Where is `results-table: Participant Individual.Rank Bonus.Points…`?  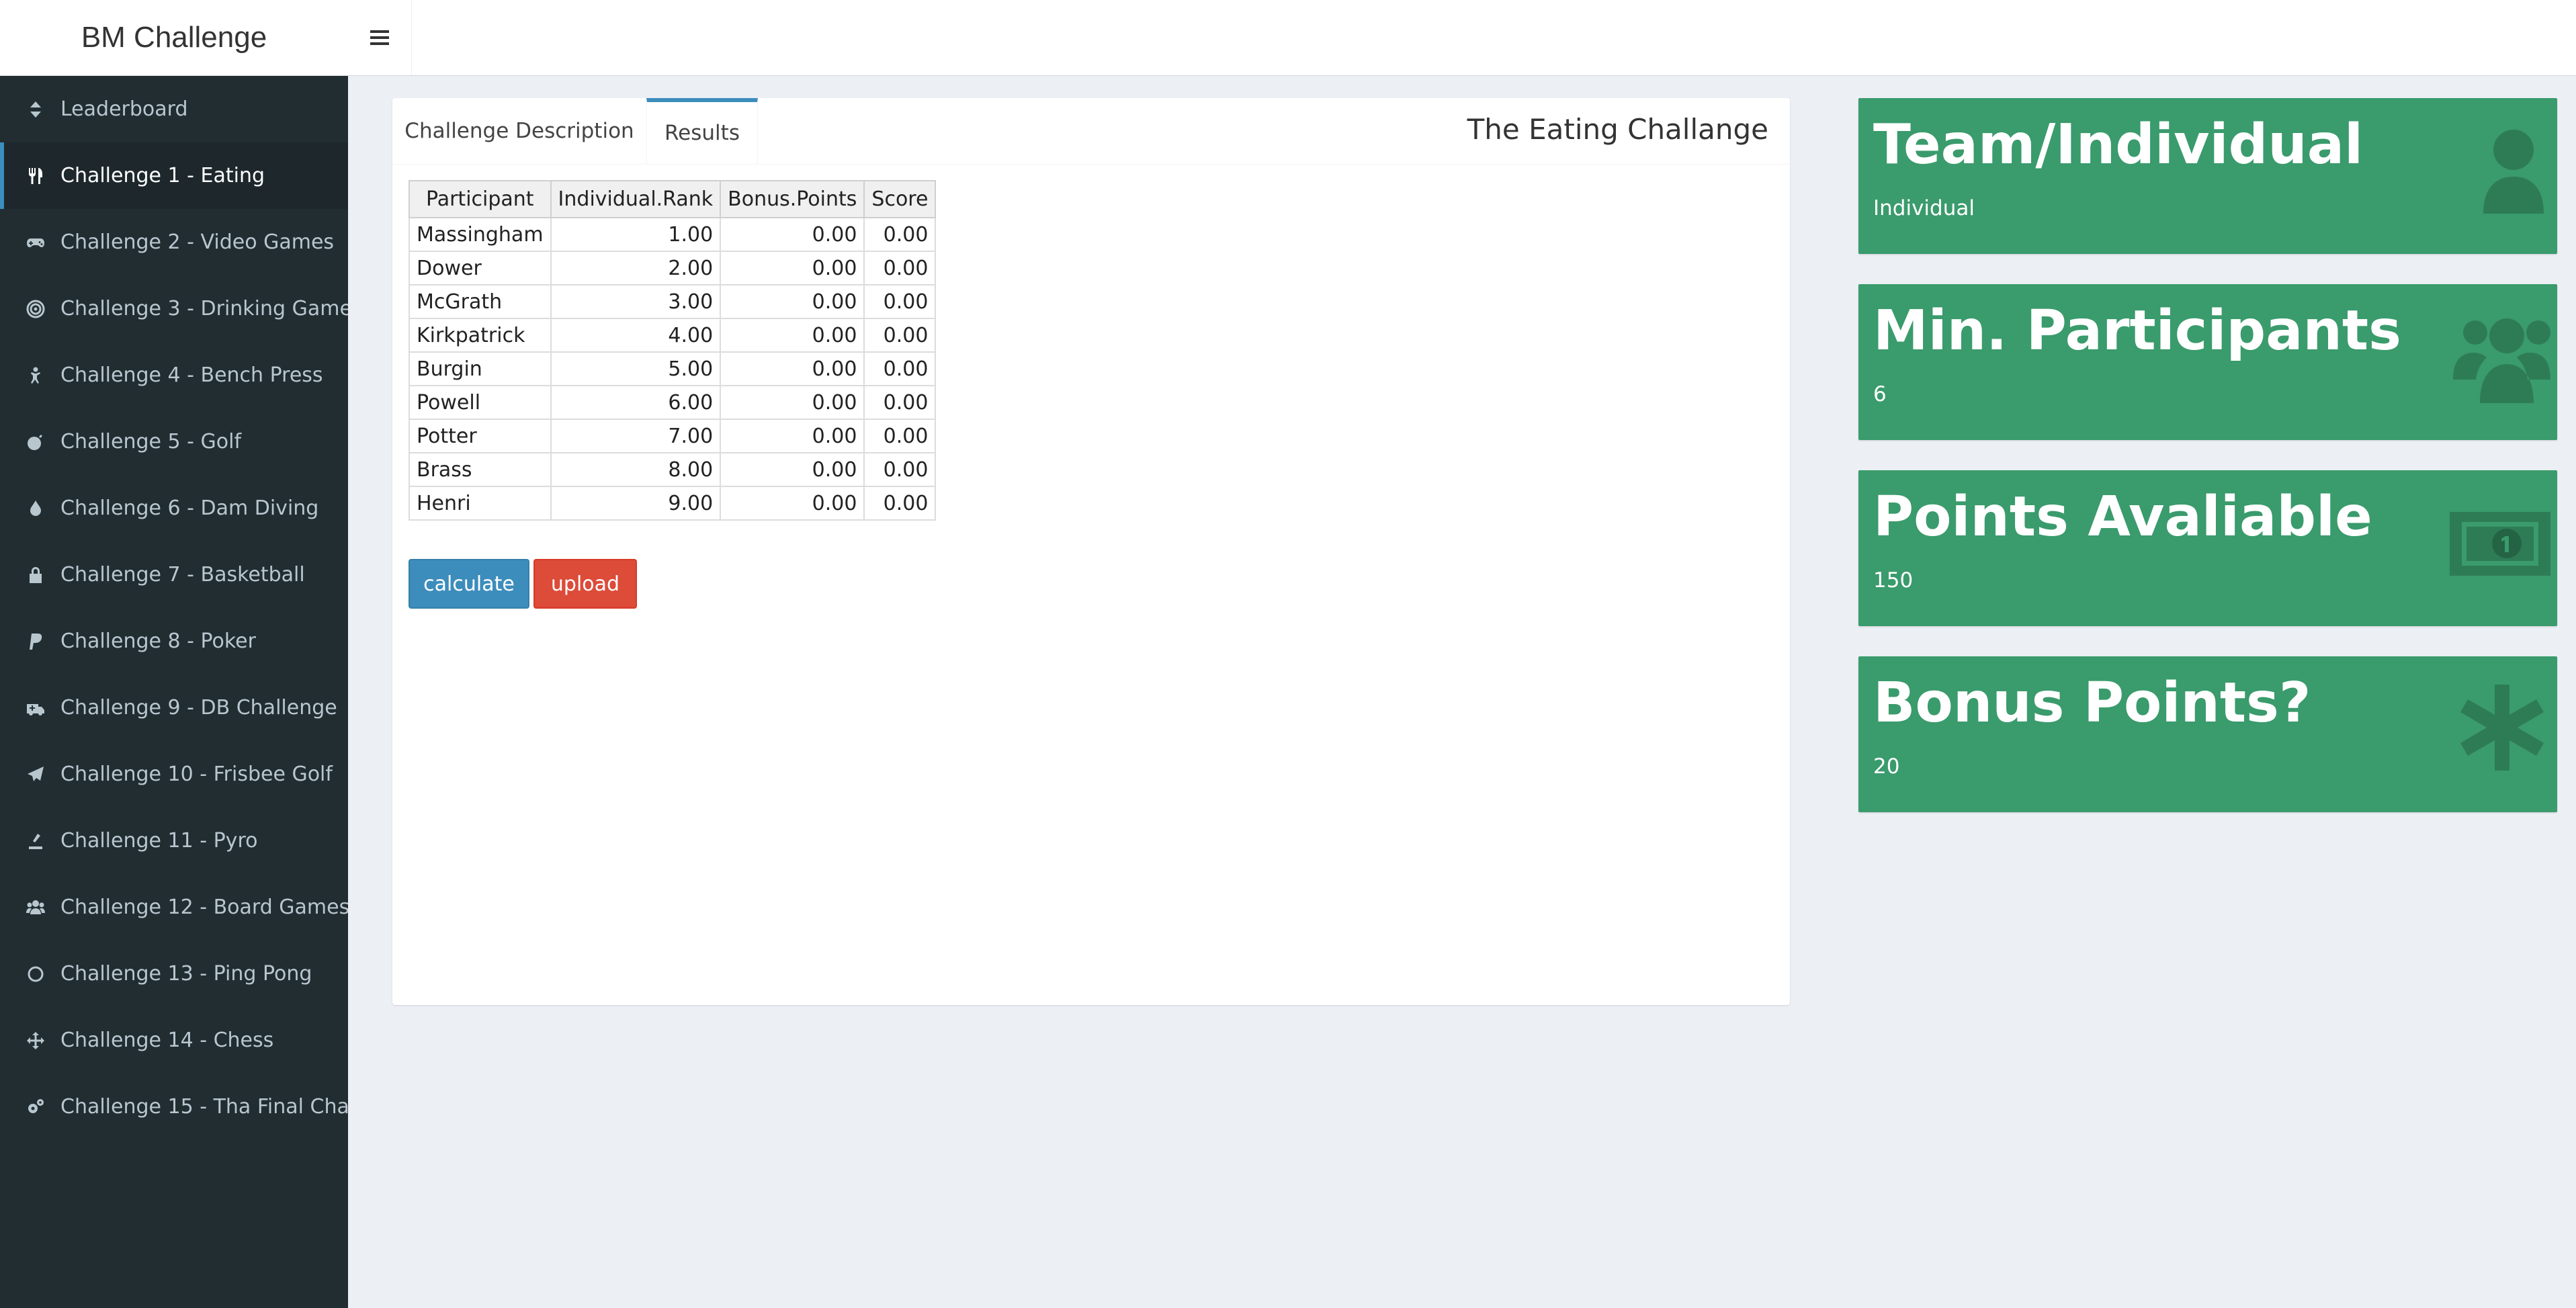 results-table: Participant Individual.Rank Bonus.Points… is located at coordinates (673, 350).